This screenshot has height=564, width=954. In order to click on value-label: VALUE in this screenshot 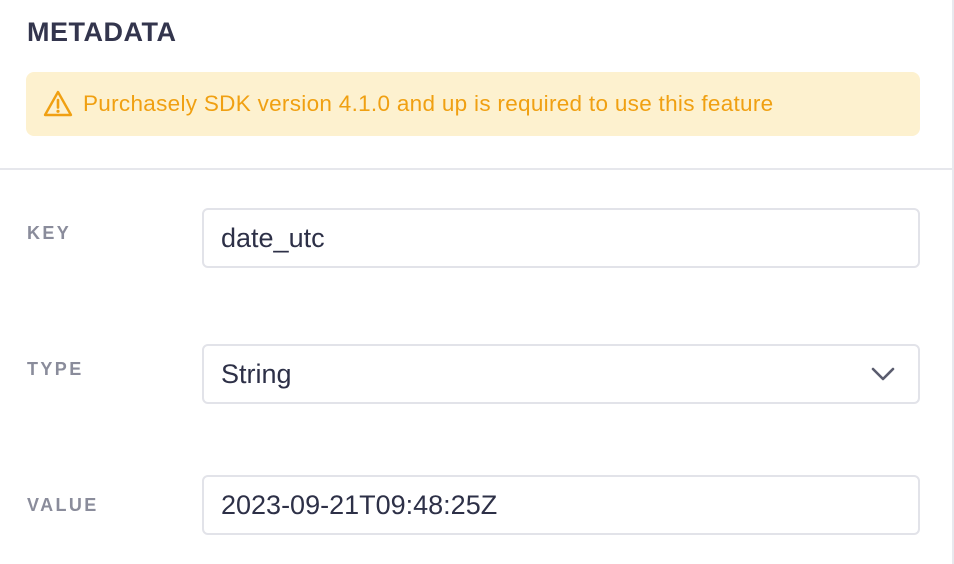, I will do `click(63, 505)`.